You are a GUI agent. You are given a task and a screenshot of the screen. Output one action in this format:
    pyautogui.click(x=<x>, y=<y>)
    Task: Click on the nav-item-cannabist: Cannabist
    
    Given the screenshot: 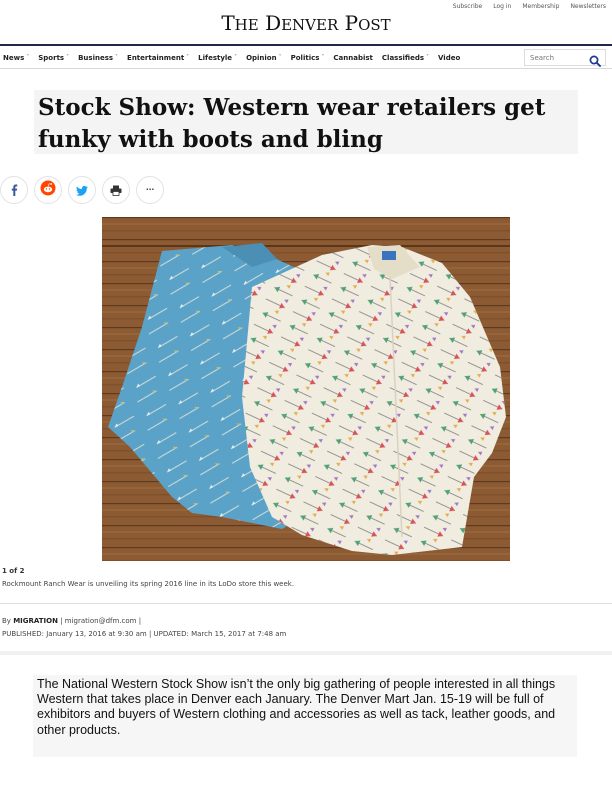 What is the action you would take?
    pyautogui.click(x=352, y=58)
    